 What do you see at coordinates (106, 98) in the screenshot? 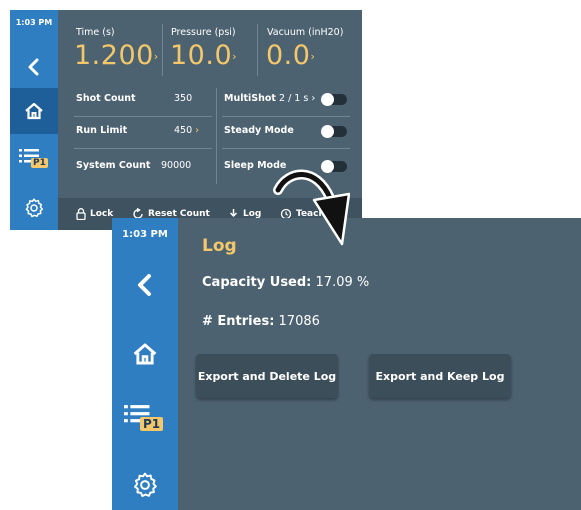
I see `shot-count-label: Shot Count` at bounding box center [106, 98].